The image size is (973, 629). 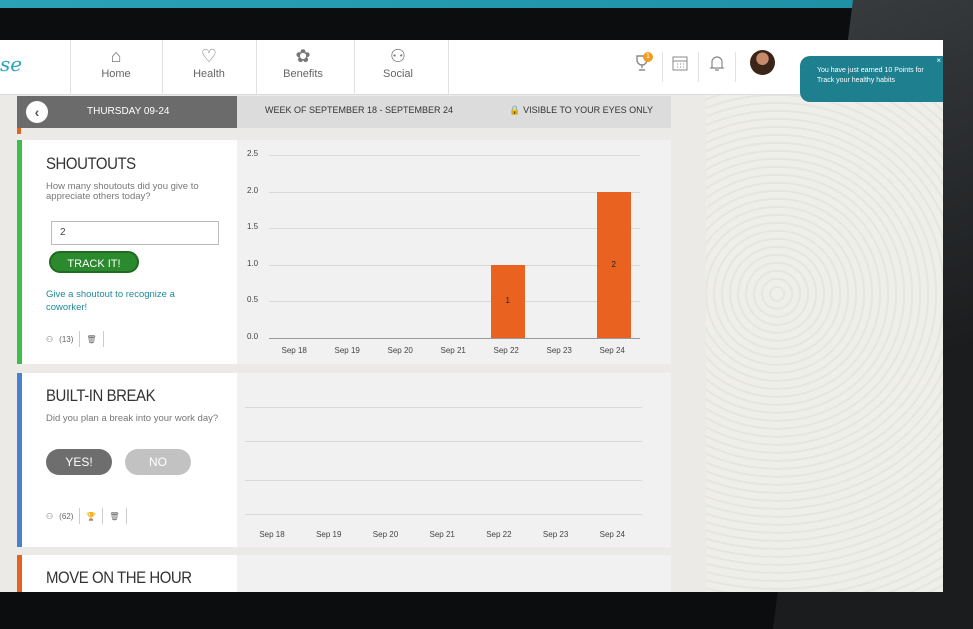 I want to click on home-icon: ⌂, so click(x=116, y=56).